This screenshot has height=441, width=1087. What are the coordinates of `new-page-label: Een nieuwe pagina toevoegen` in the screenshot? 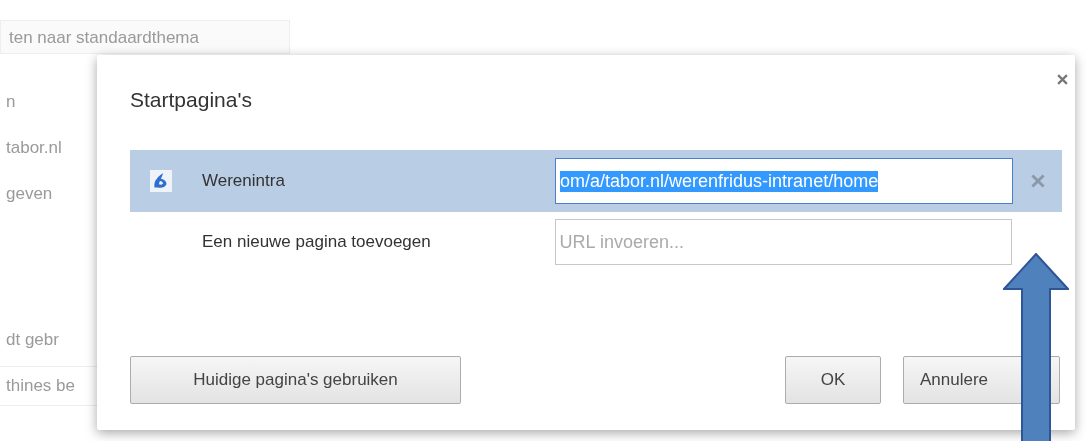 It's located at (316, 242).